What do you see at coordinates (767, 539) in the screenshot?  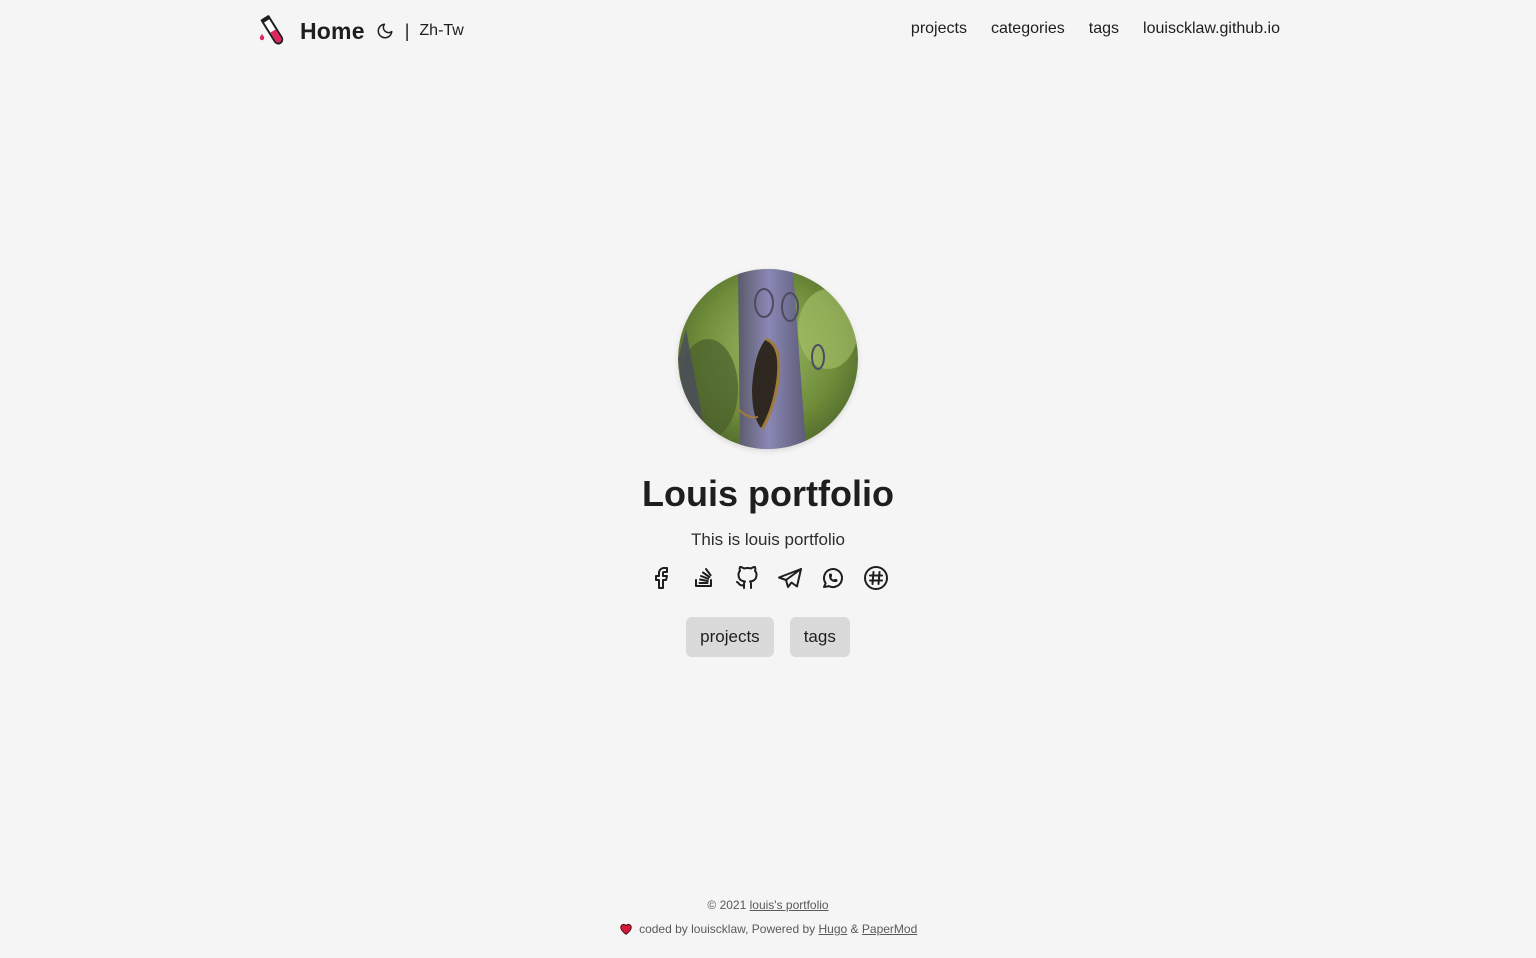 I see `profile-subtitle: This is louis portfolio` at bounding box center [767, 539].